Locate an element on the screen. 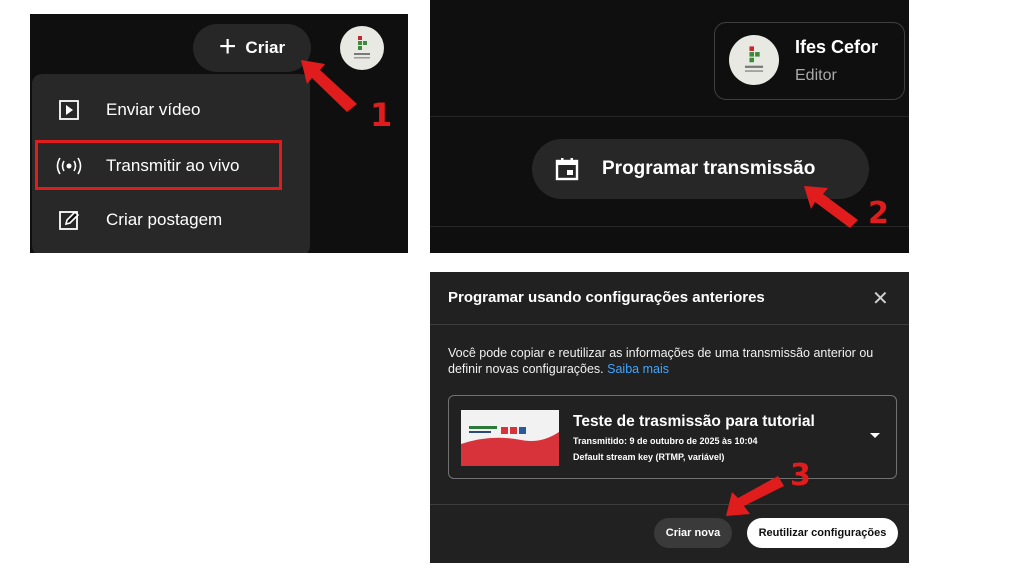 The width and height of the screenshot is (1024, 576). account-name: Ifes Cefor is located at coordinates (837, 47).